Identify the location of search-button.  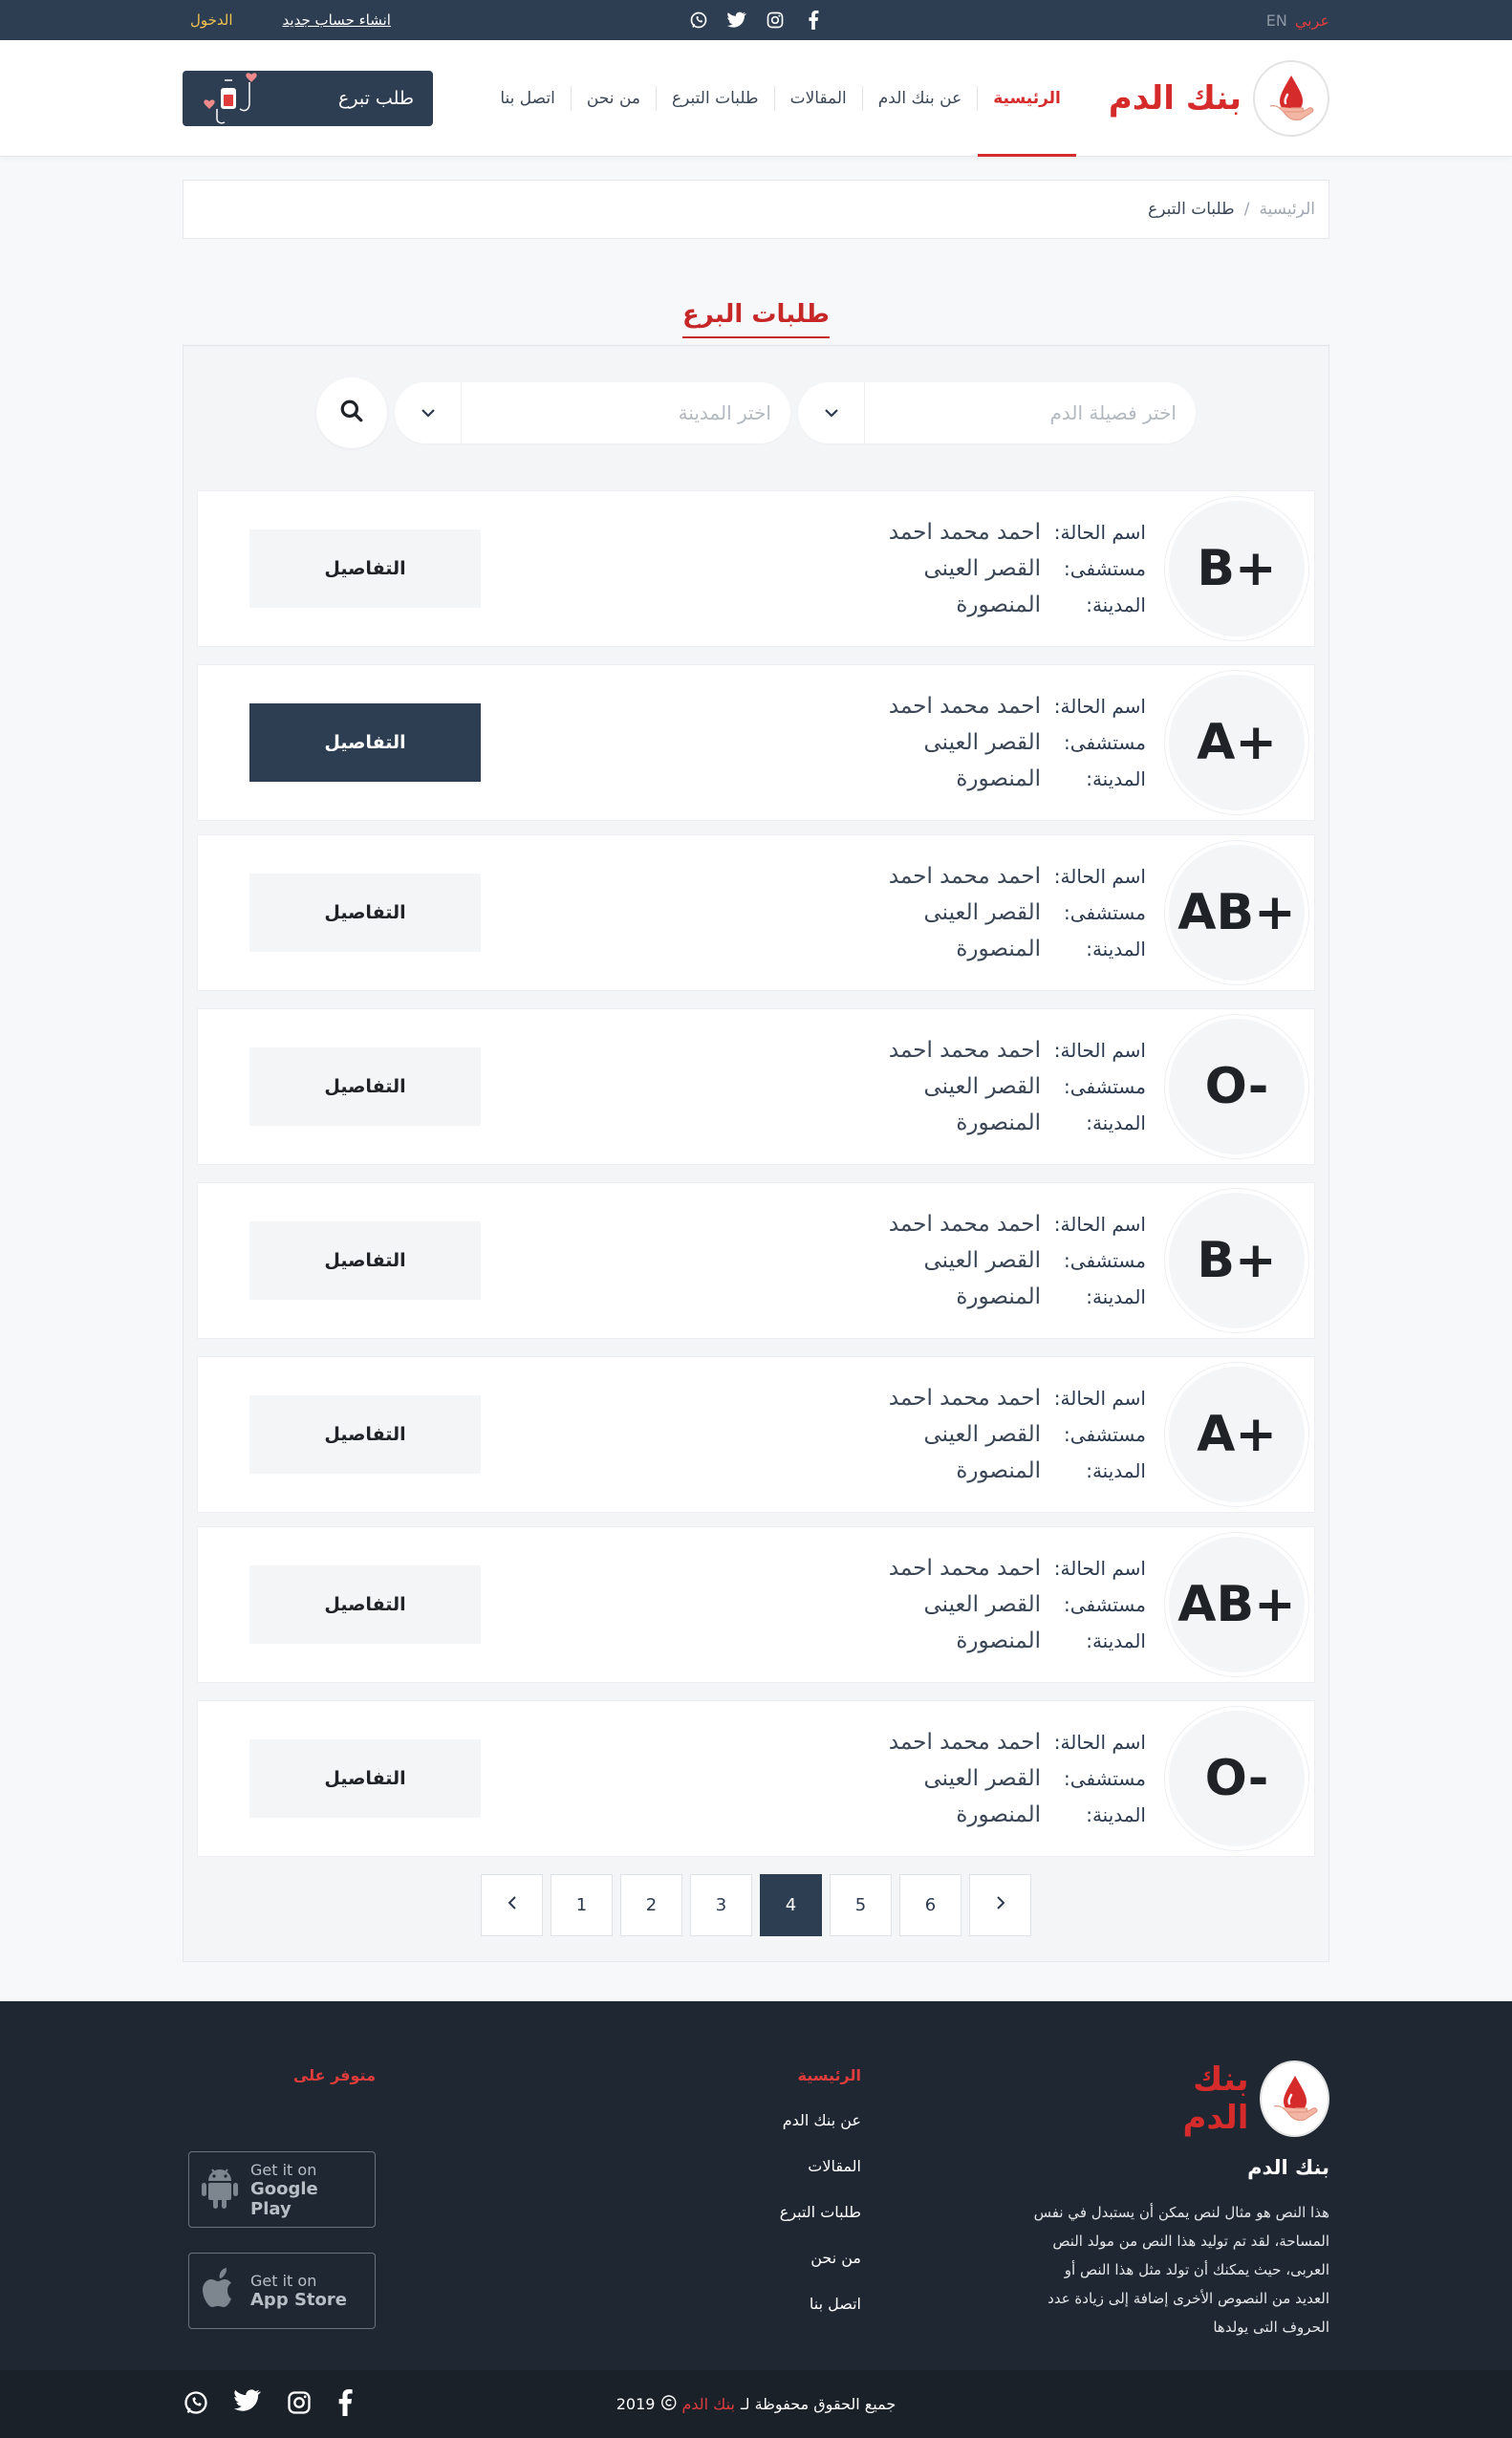
(351, 413).